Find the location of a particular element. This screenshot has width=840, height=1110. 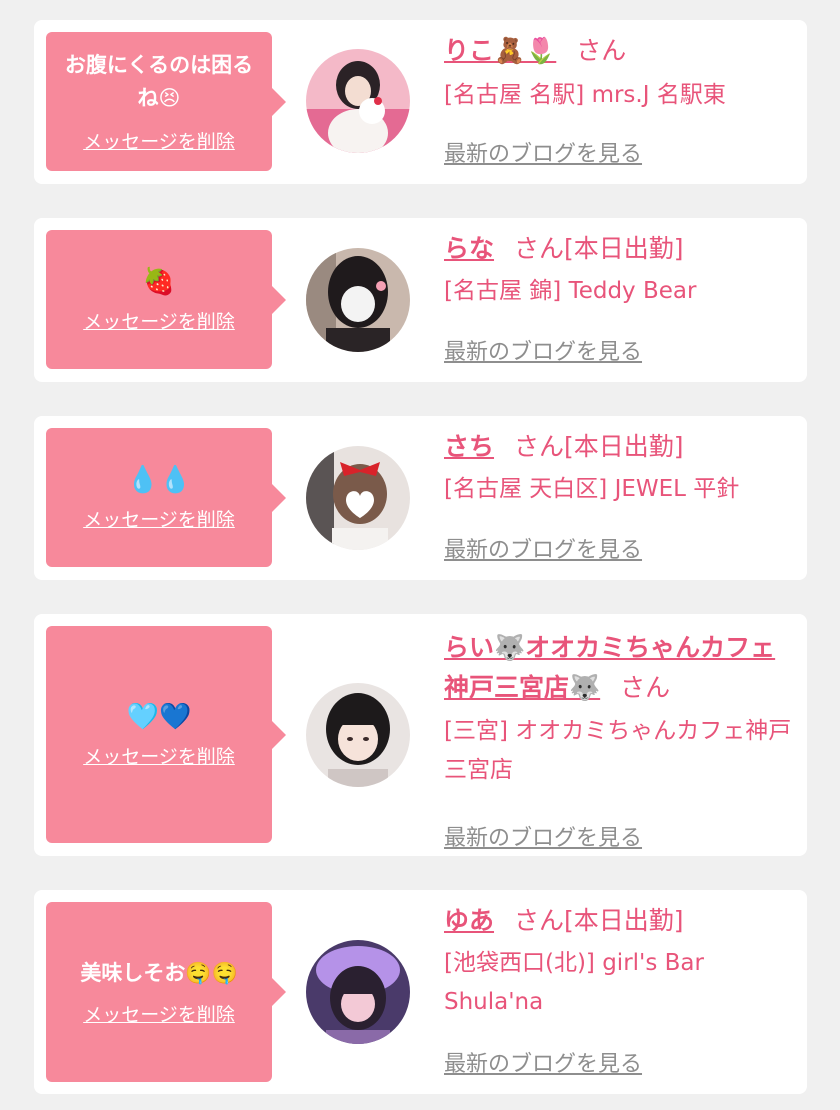

shop-info: [名古屋 天白区] JEWEL 平針 is located at coordinates (592, 489).